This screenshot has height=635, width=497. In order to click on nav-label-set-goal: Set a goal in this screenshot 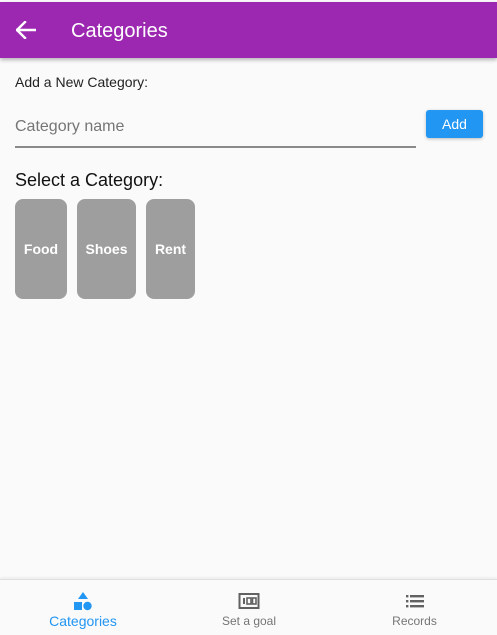, I will do `click(249, 621)`.